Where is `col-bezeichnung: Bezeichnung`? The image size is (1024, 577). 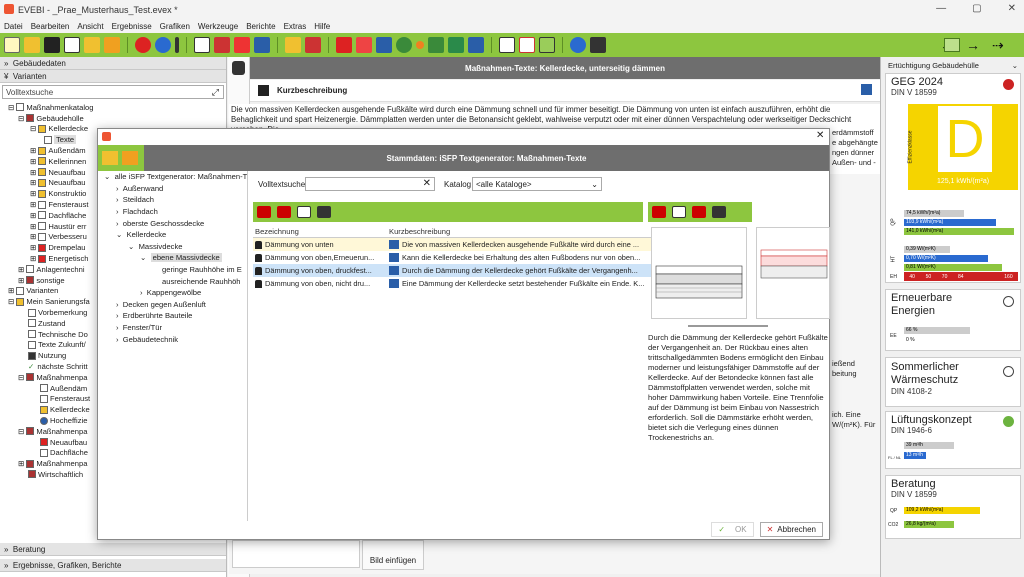 col-bezeichnung: Bezeichnung is located at coordinates (321, 231).